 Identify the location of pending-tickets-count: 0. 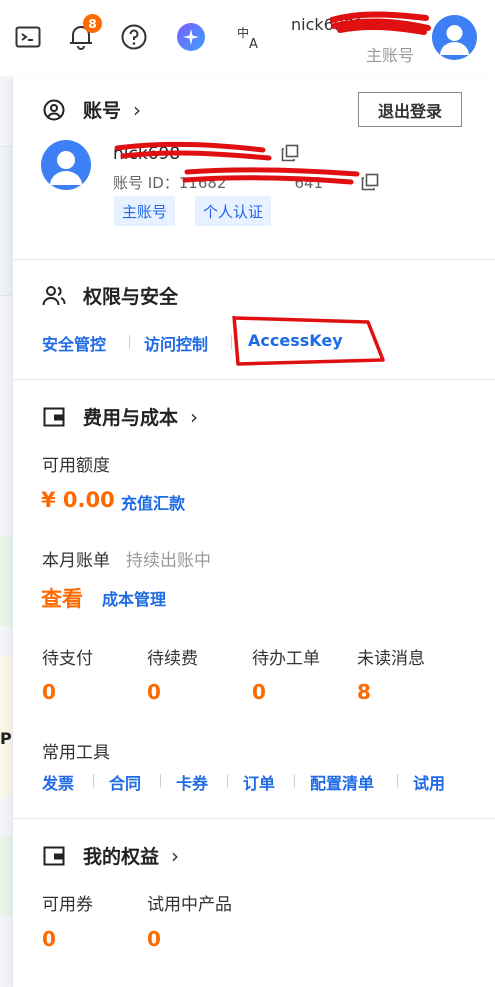
(259, 692).